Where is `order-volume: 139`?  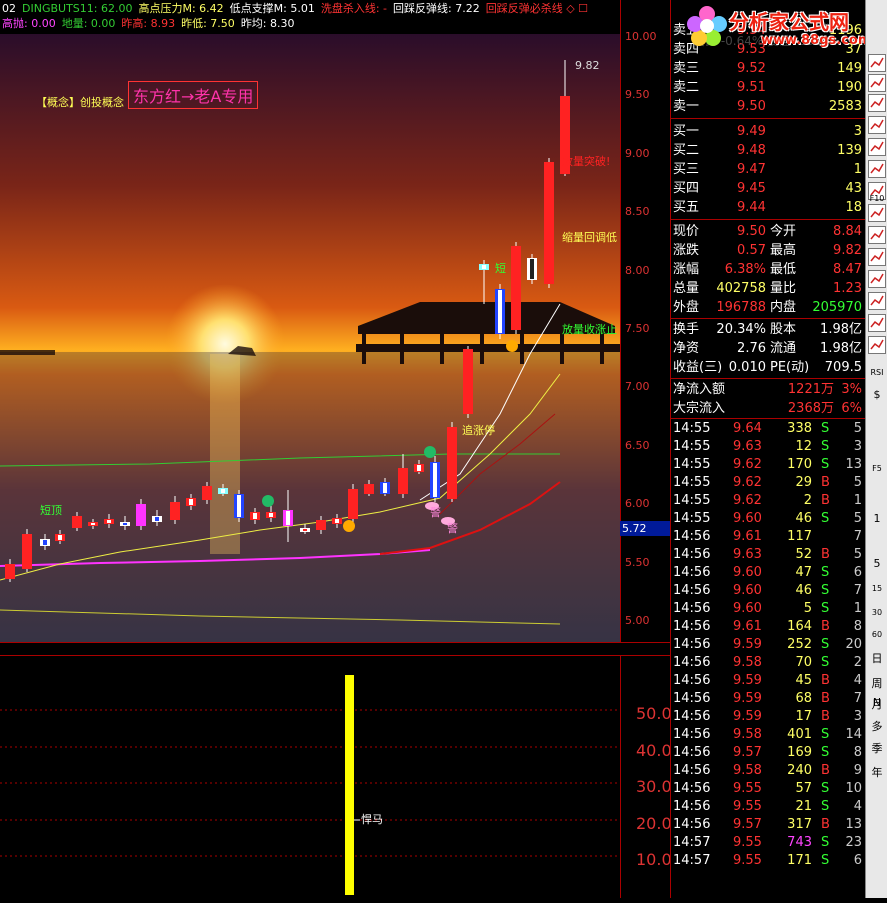
order-volume: 139 is located at coordinates (849, 150).